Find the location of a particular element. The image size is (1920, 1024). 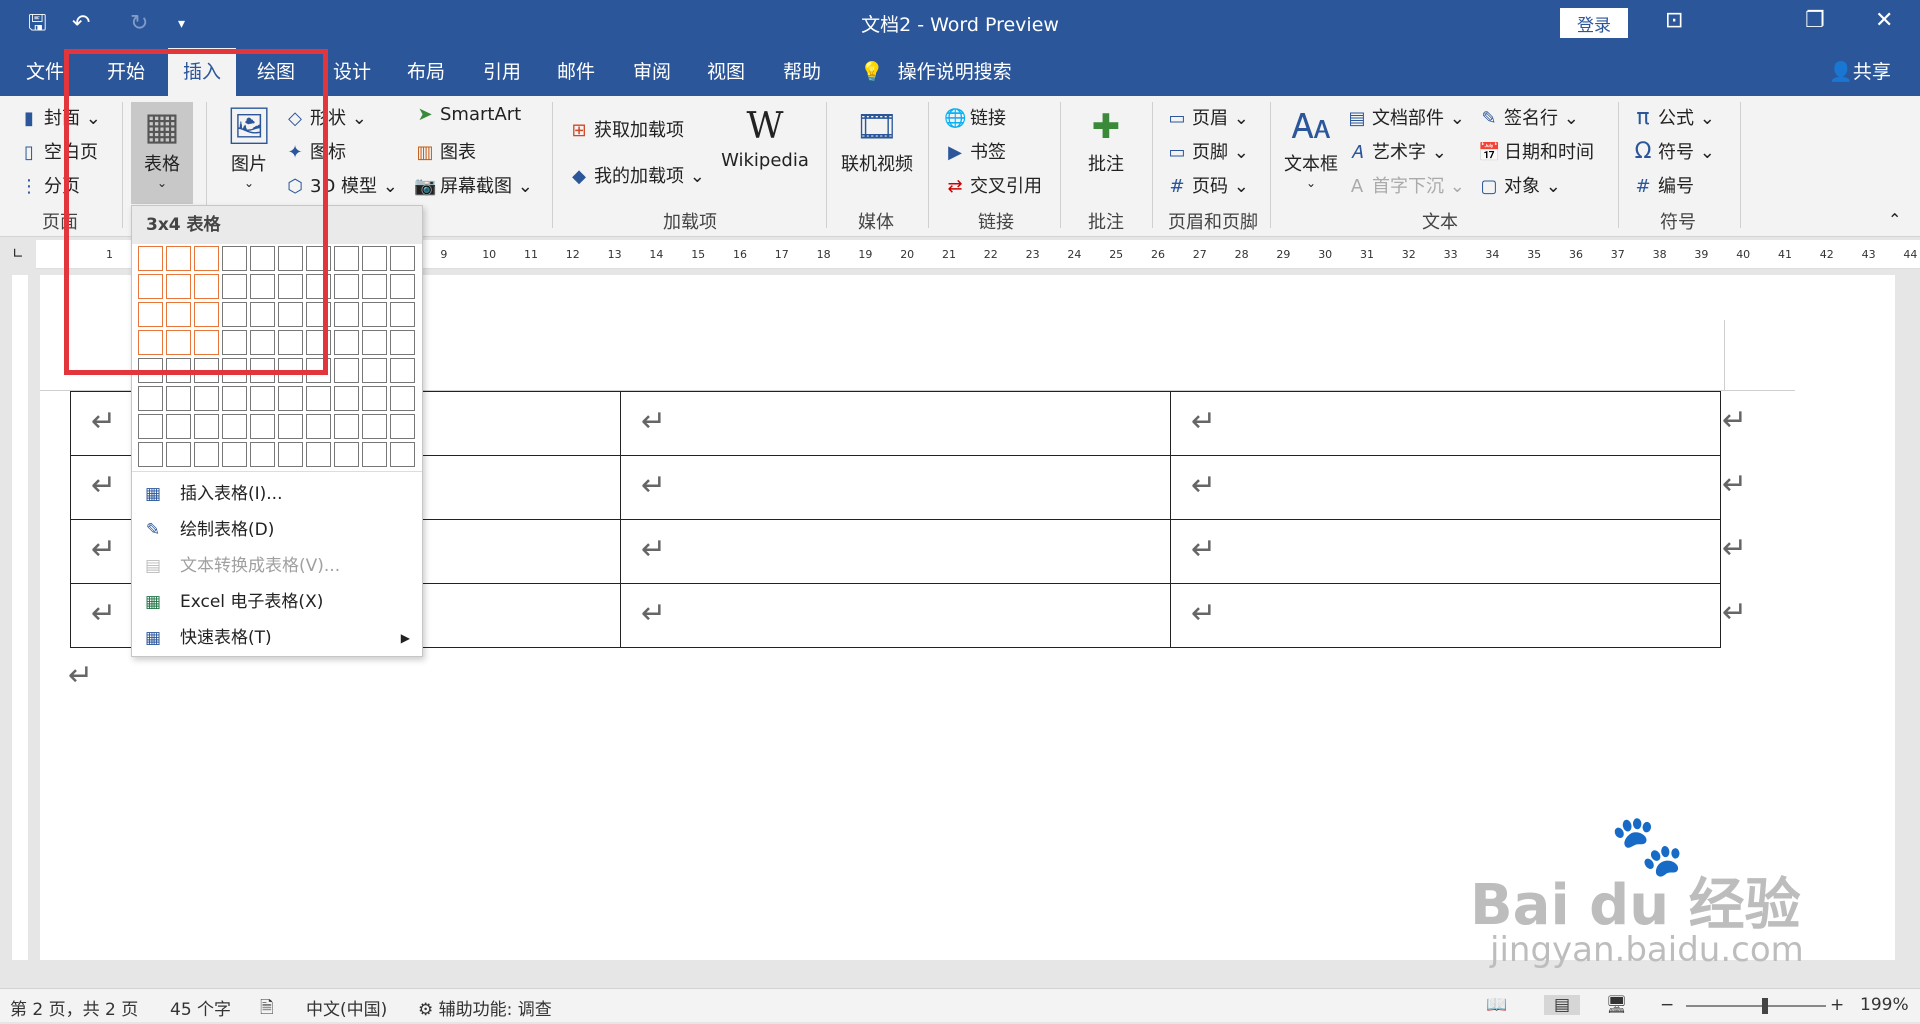

ribbon-display-options-icon: ⊡ is located at coordinates (1674, 20).